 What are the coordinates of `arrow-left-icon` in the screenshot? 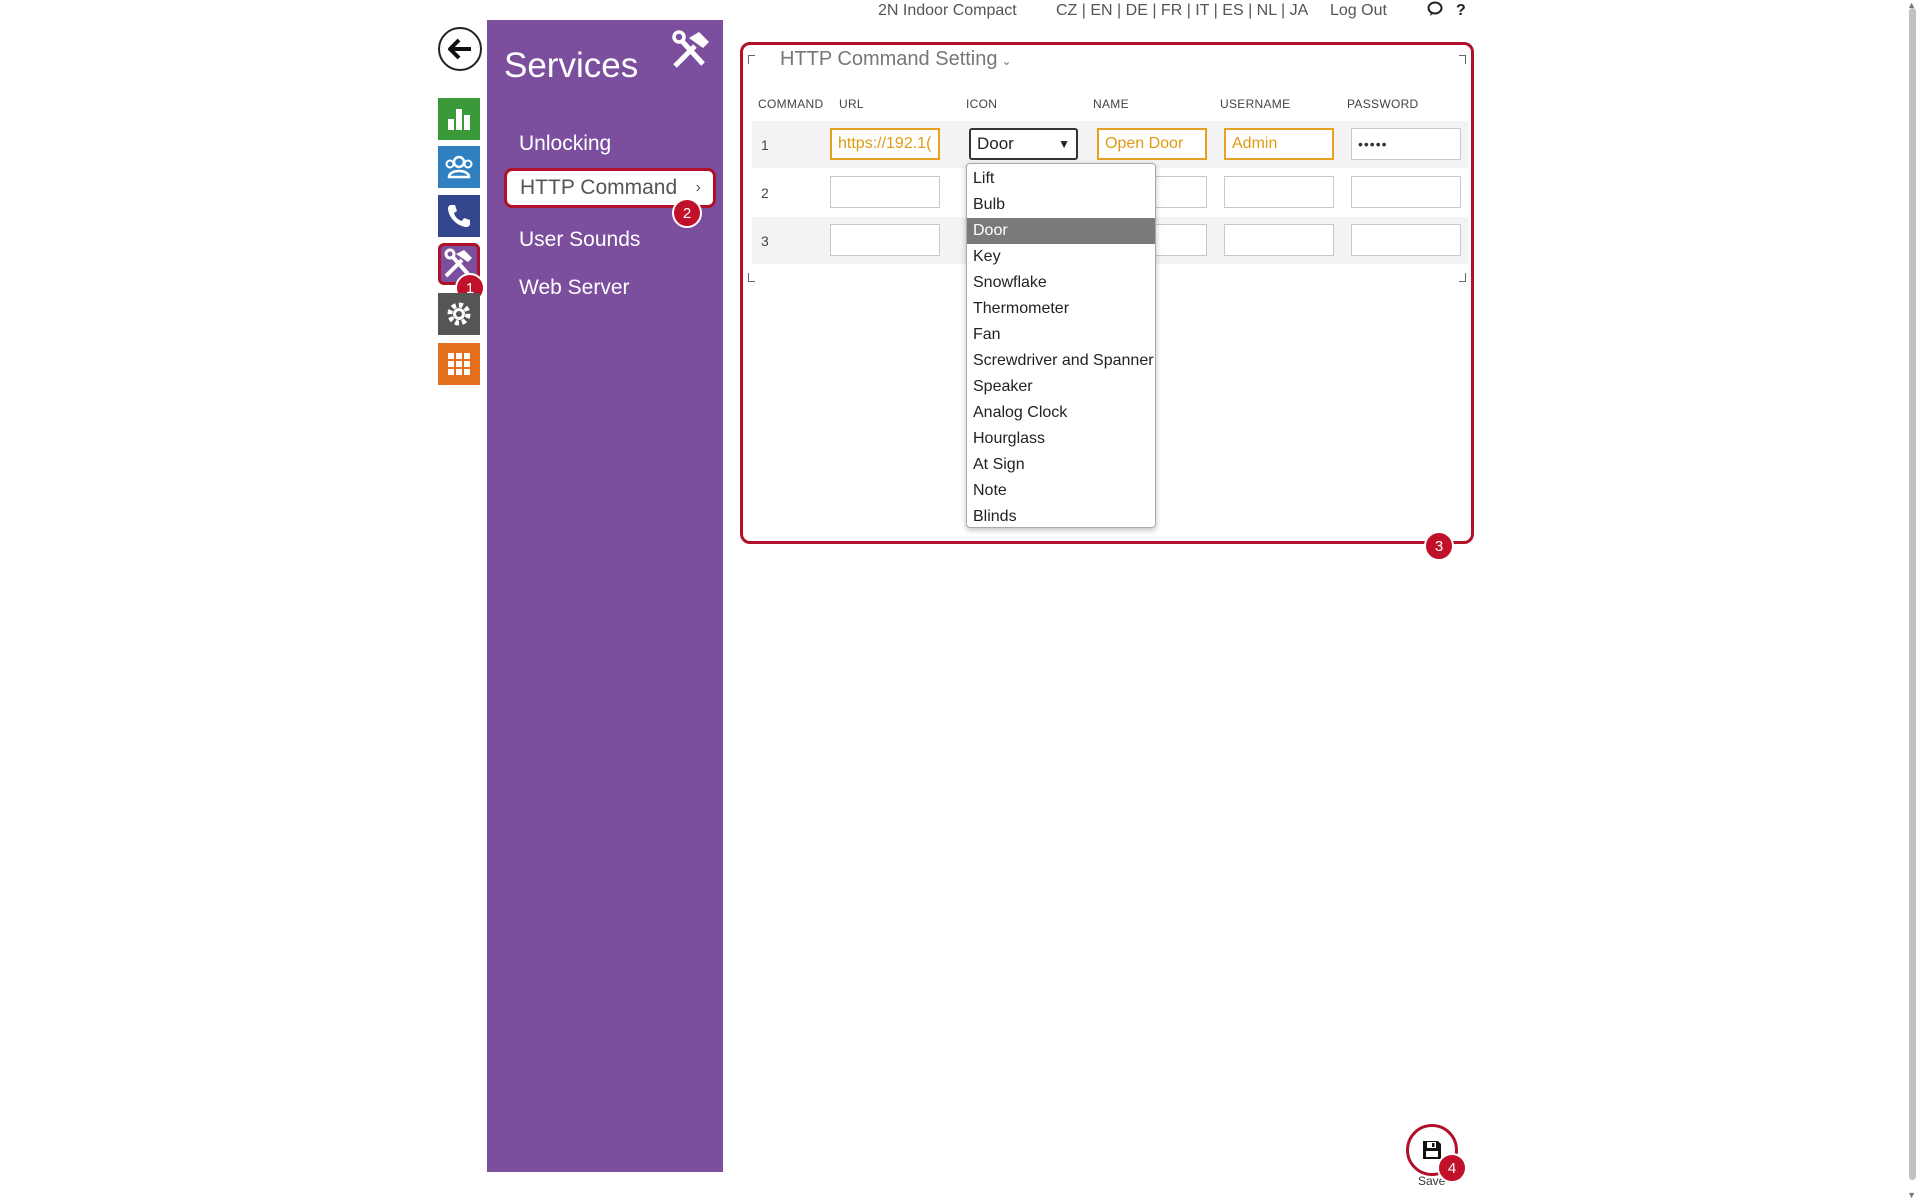 It's located at (459, 49).